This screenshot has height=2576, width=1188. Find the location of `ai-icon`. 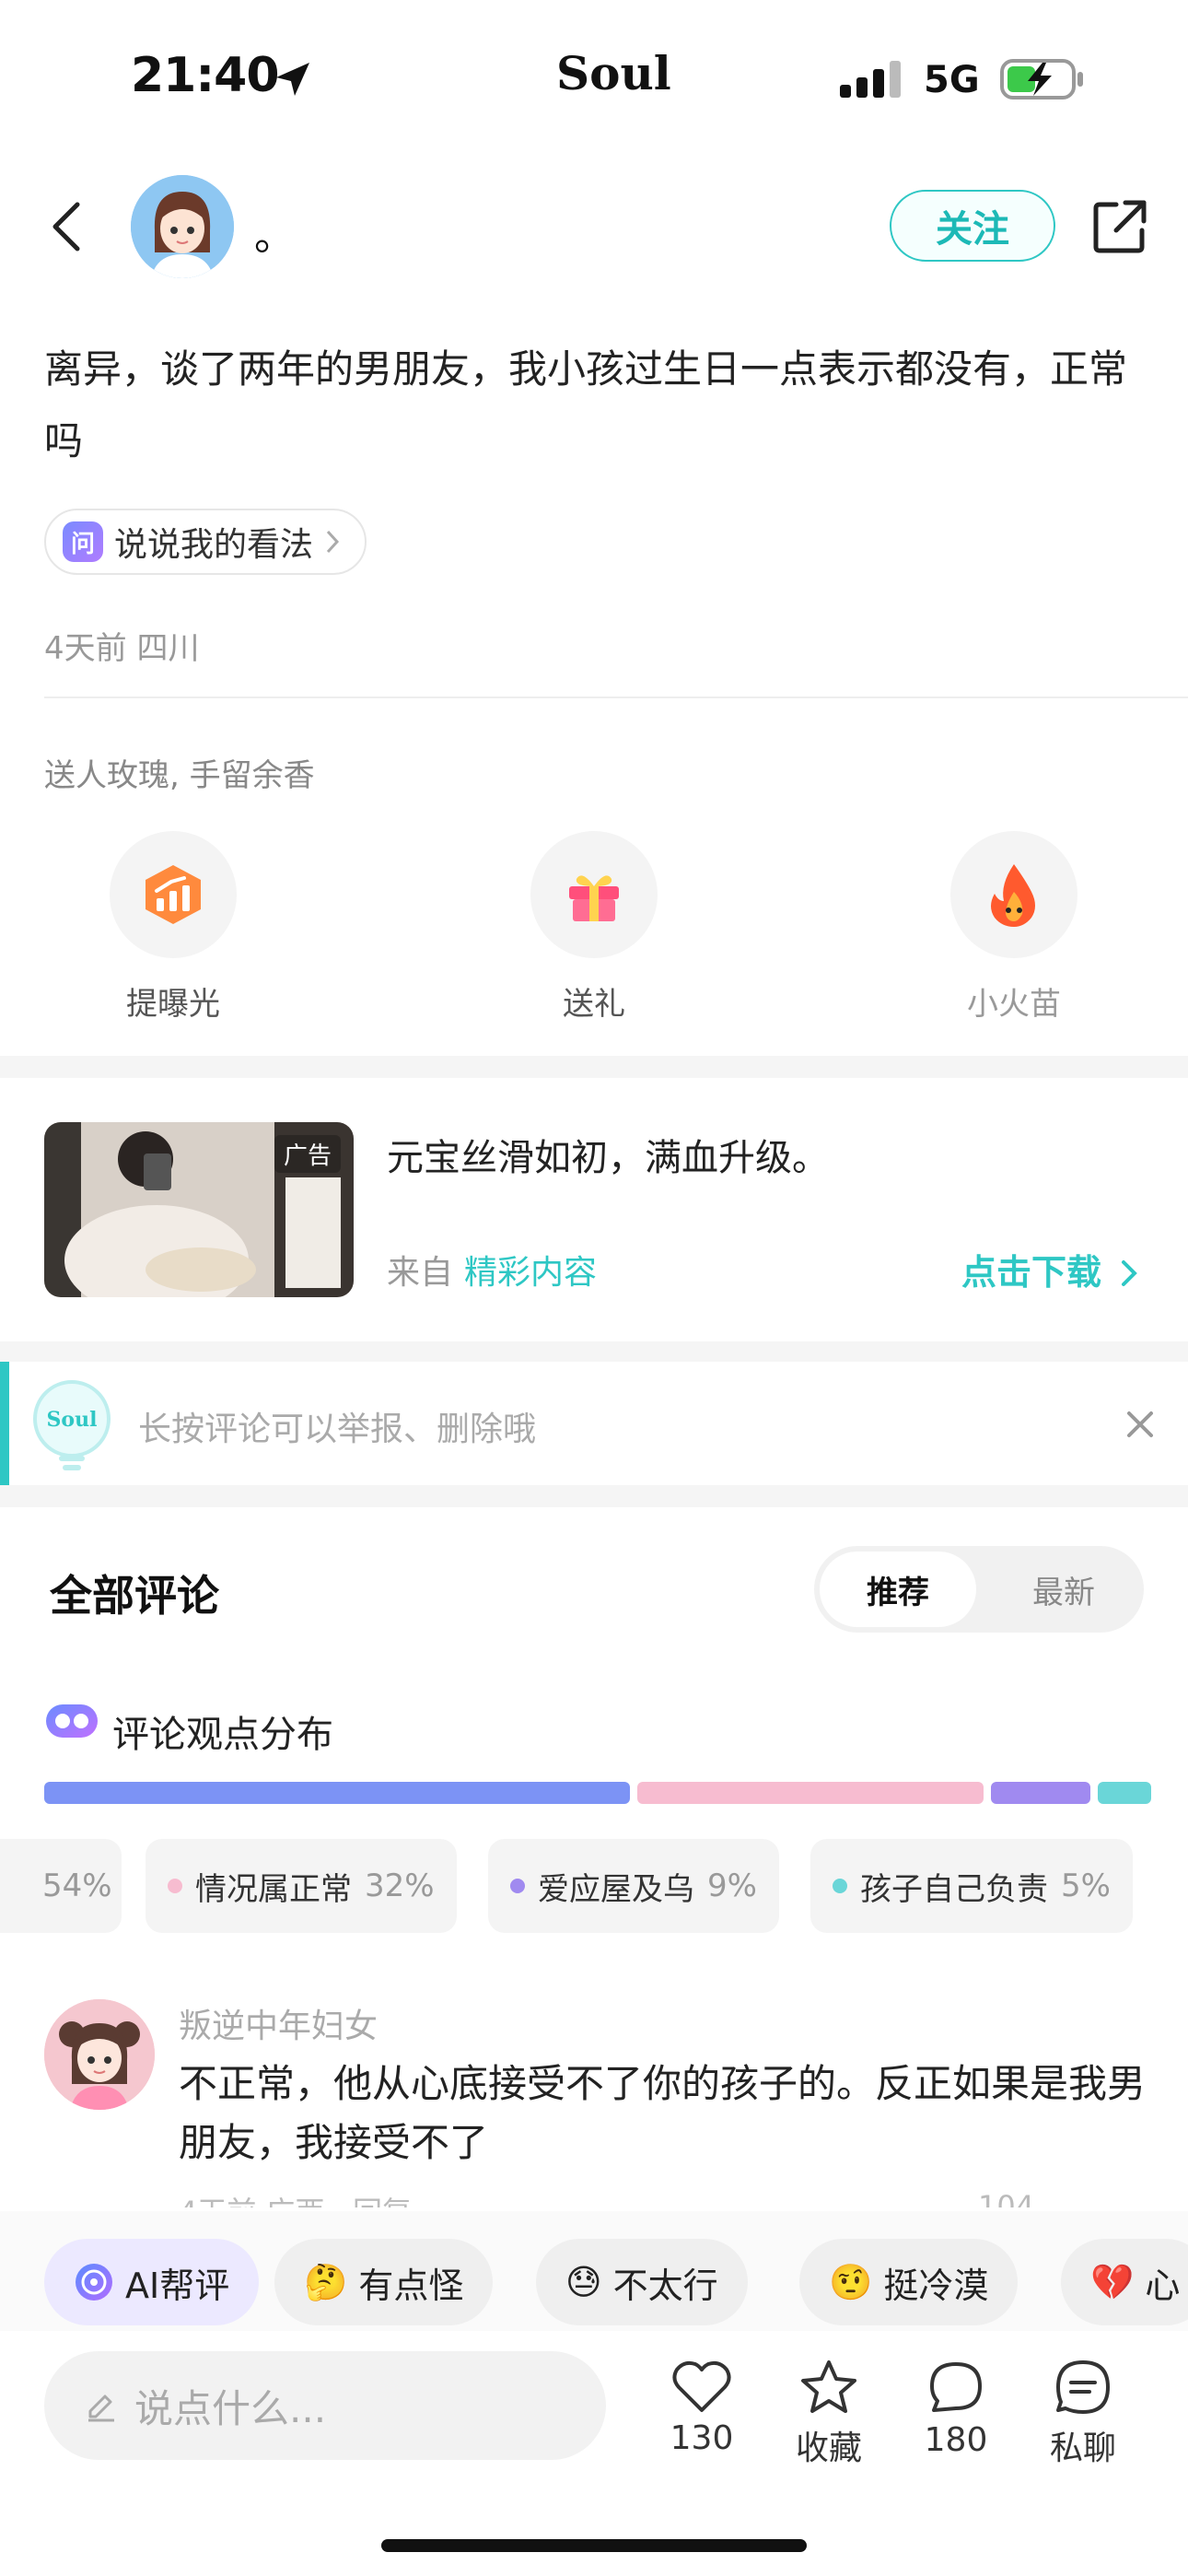

ai-icon is located at coordinates (94, 2282).